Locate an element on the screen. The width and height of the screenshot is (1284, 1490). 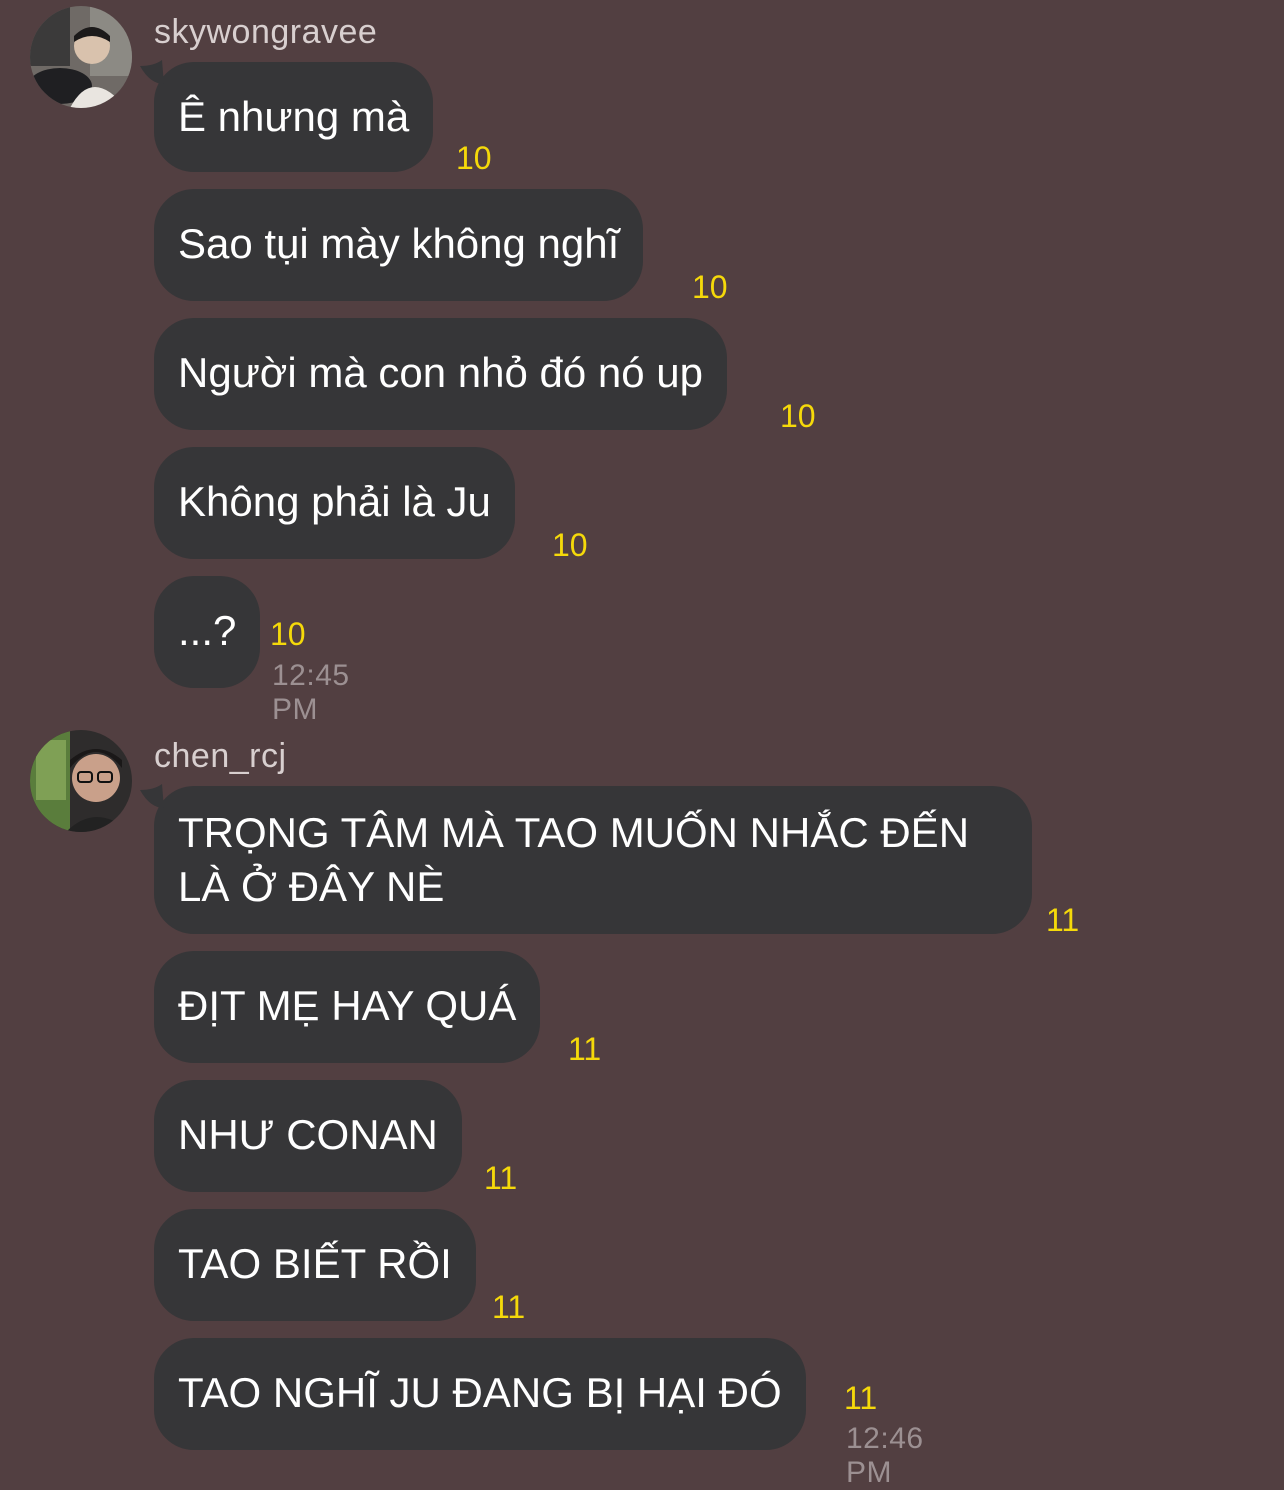
message-row: TAO NGHĨ JU ĐANG BỊ HẠI ĐÓ 11 12:46 PM is located at coordinates (538, 1413).